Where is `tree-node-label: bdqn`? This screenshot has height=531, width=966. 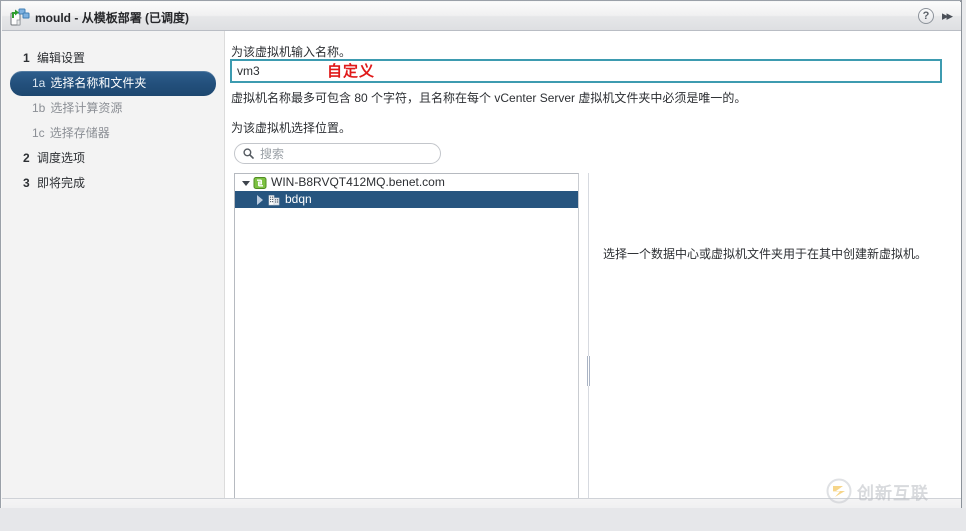 tree-node-label: bdqn is located at coordinates (298, 199).